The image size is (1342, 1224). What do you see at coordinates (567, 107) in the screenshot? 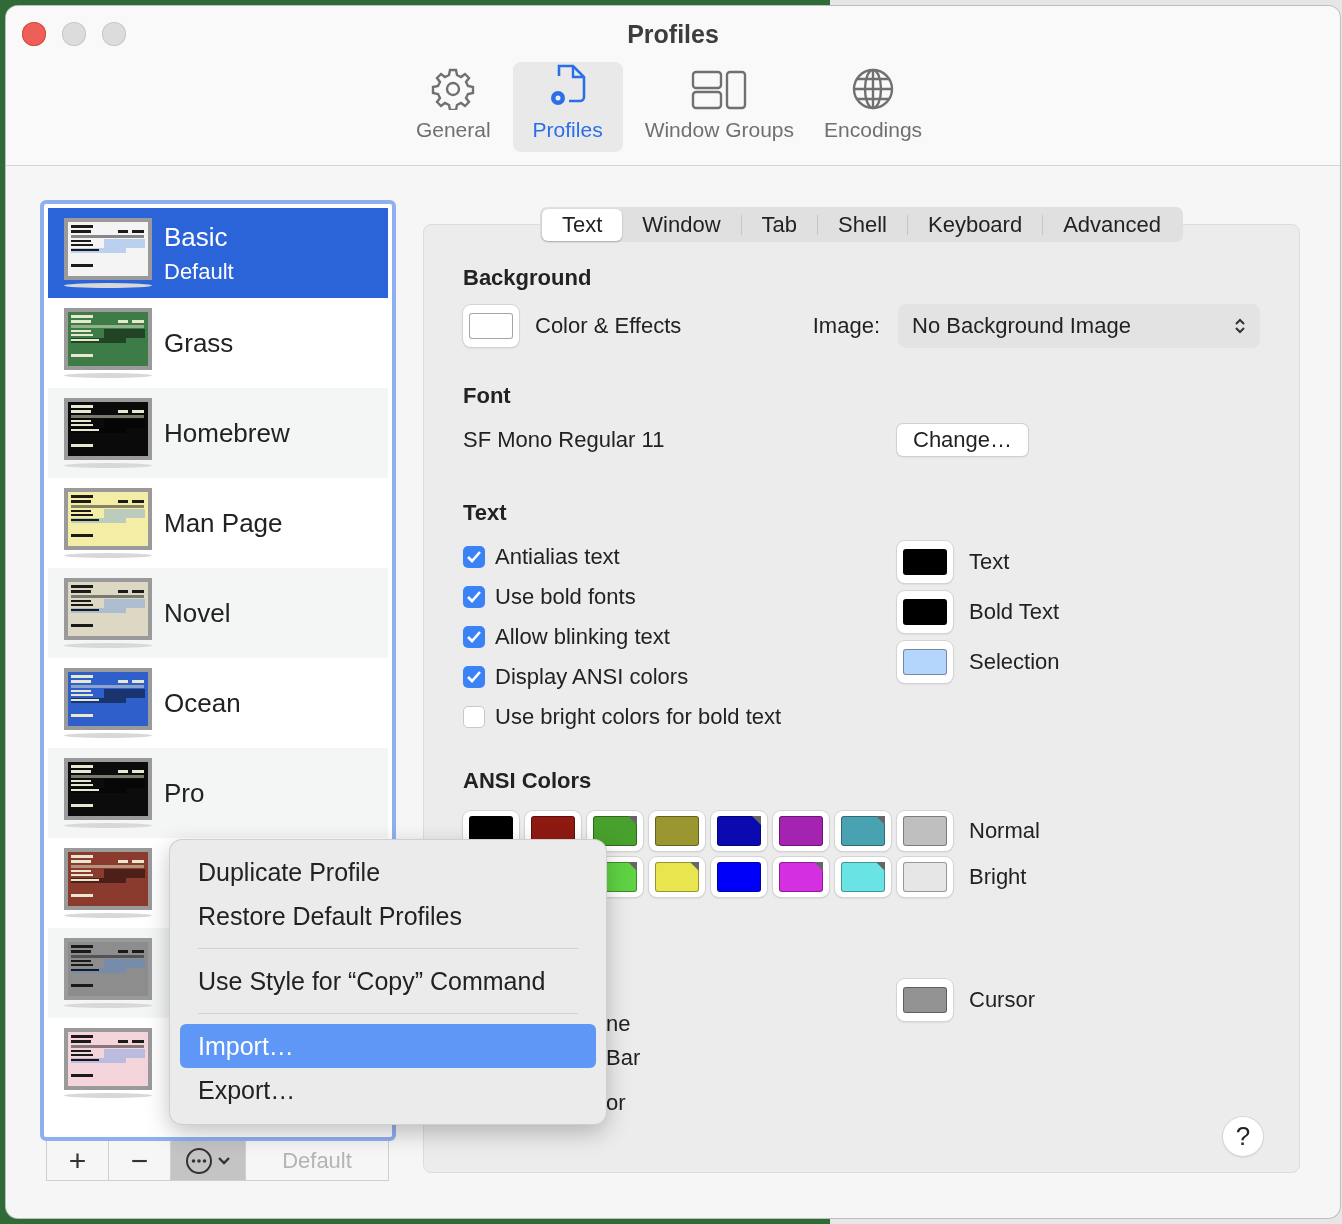
I see `toolbar-tab: Profiles` at bounding box center [567, 107].